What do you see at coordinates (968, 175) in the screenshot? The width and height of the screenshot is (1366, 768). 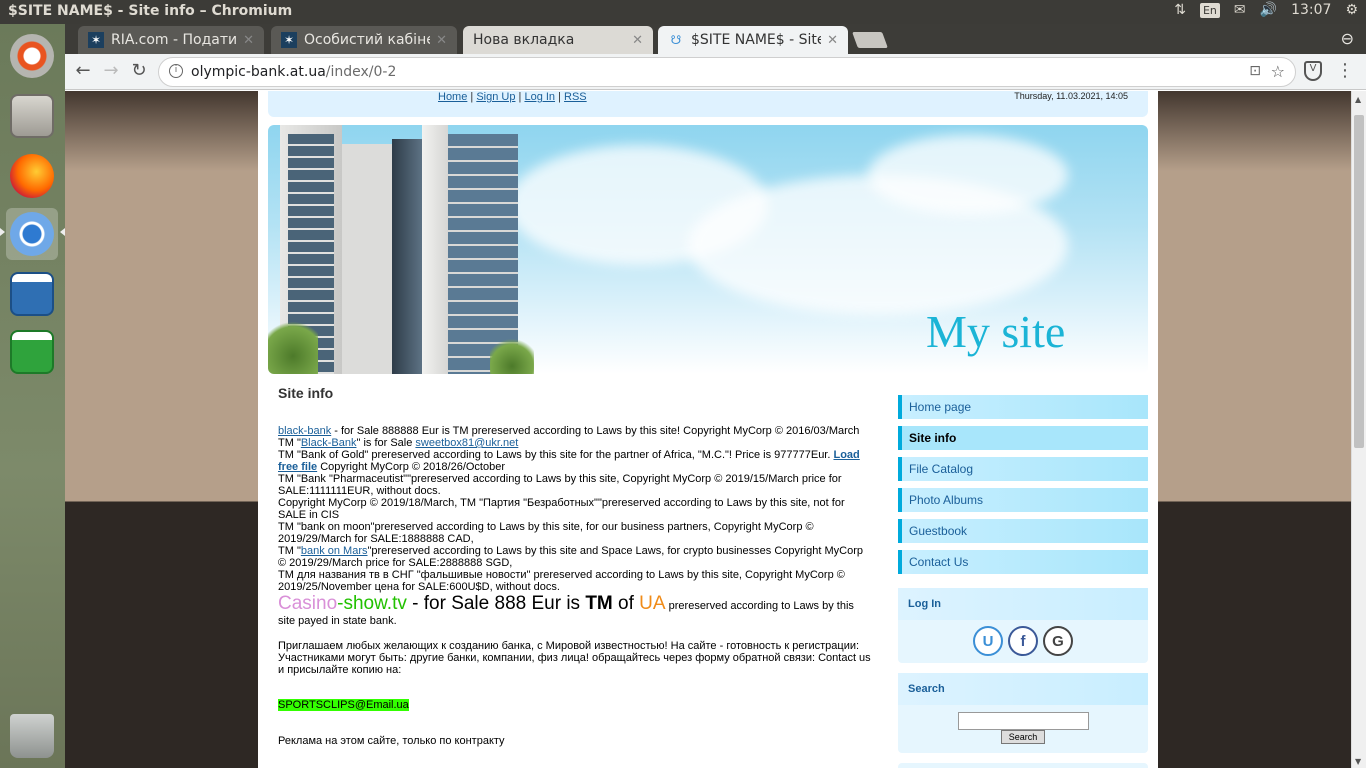 I see `cloud-shape` at bounding box center [968, 175].